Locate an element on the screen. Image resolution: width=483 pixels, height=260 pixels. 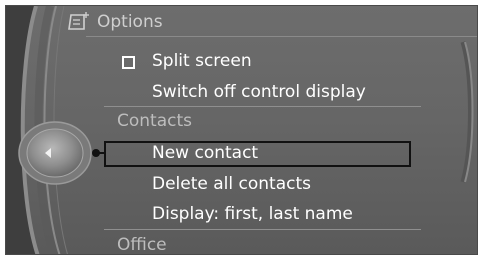
menu-item-display-name: Display: first, last name is located at coordinates (252, 214).